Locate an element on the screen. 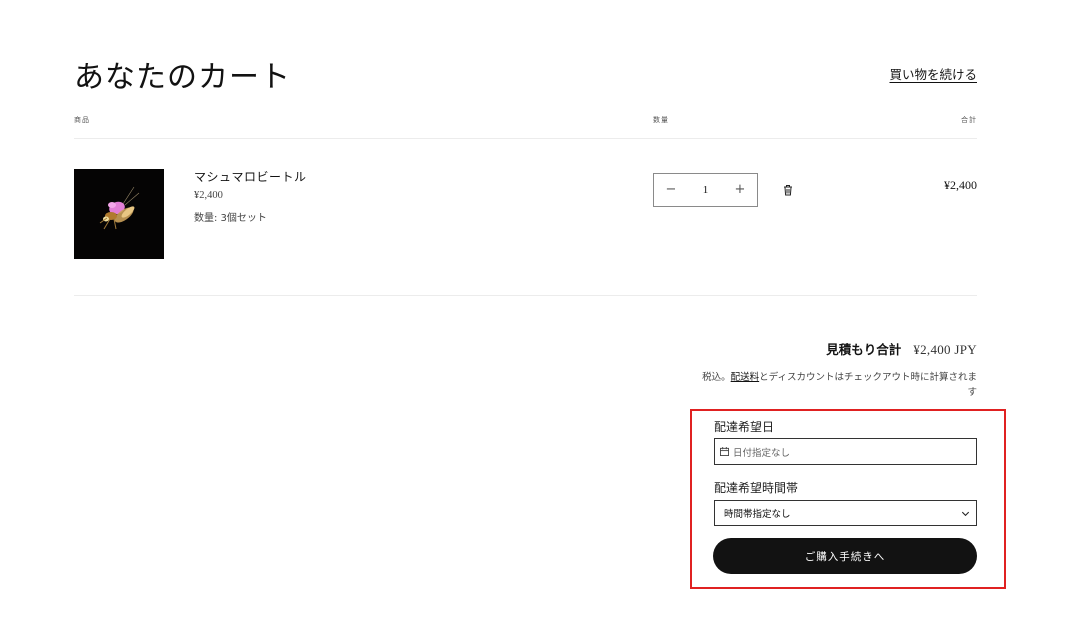  items-divider is located at coordinates (525, 295).